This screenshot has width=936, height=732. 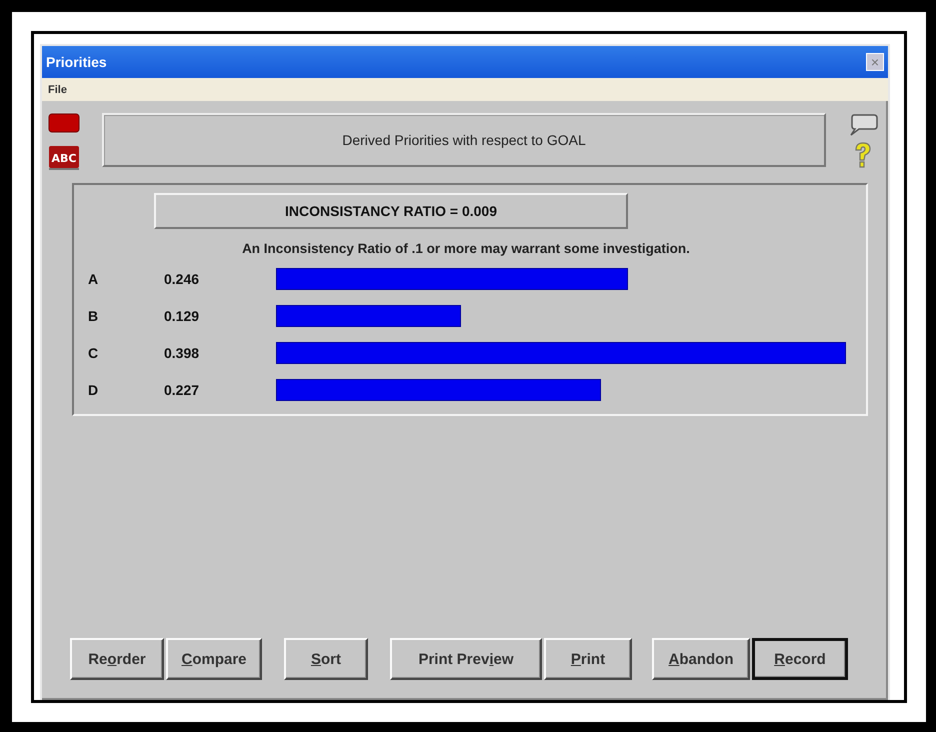 I want to click on priority-value: 0.227, so click(x=182, y=390).